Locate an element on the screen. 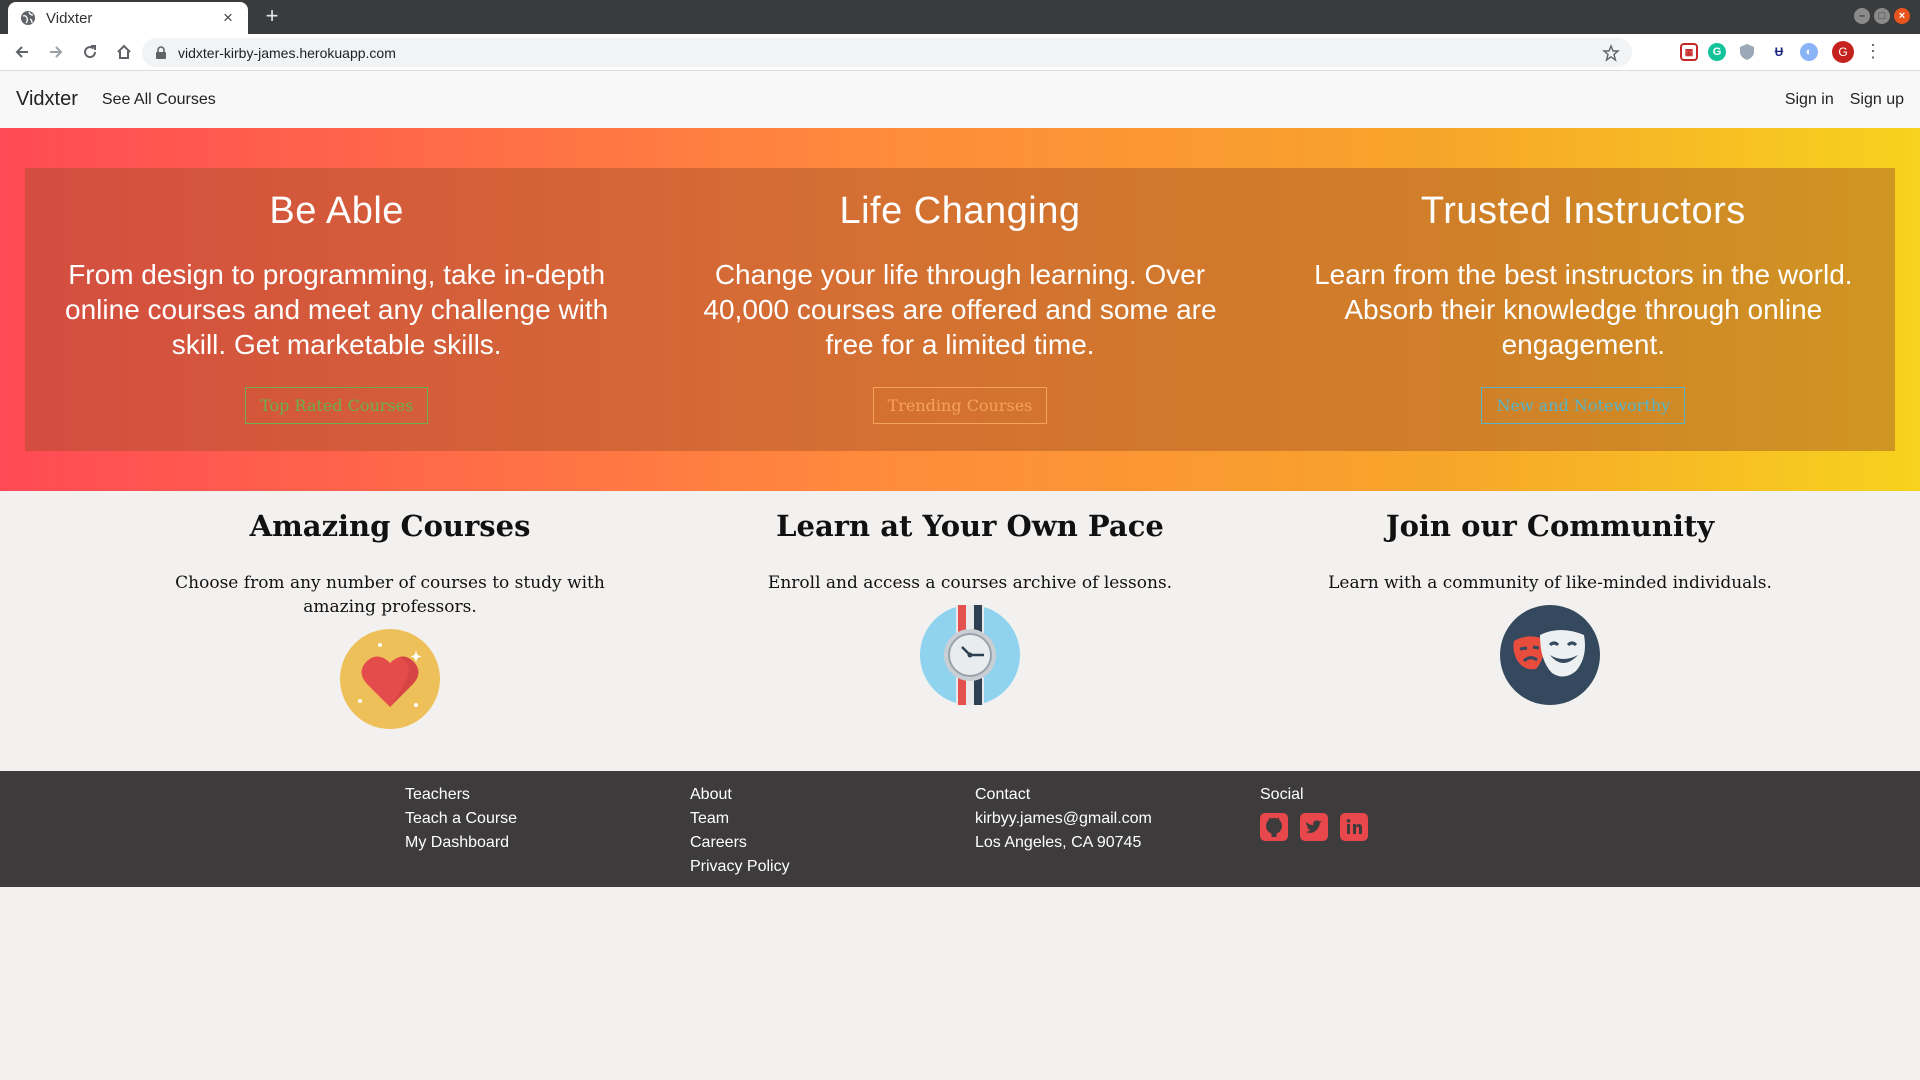  watch-icon is located at coordinates (970, 655).